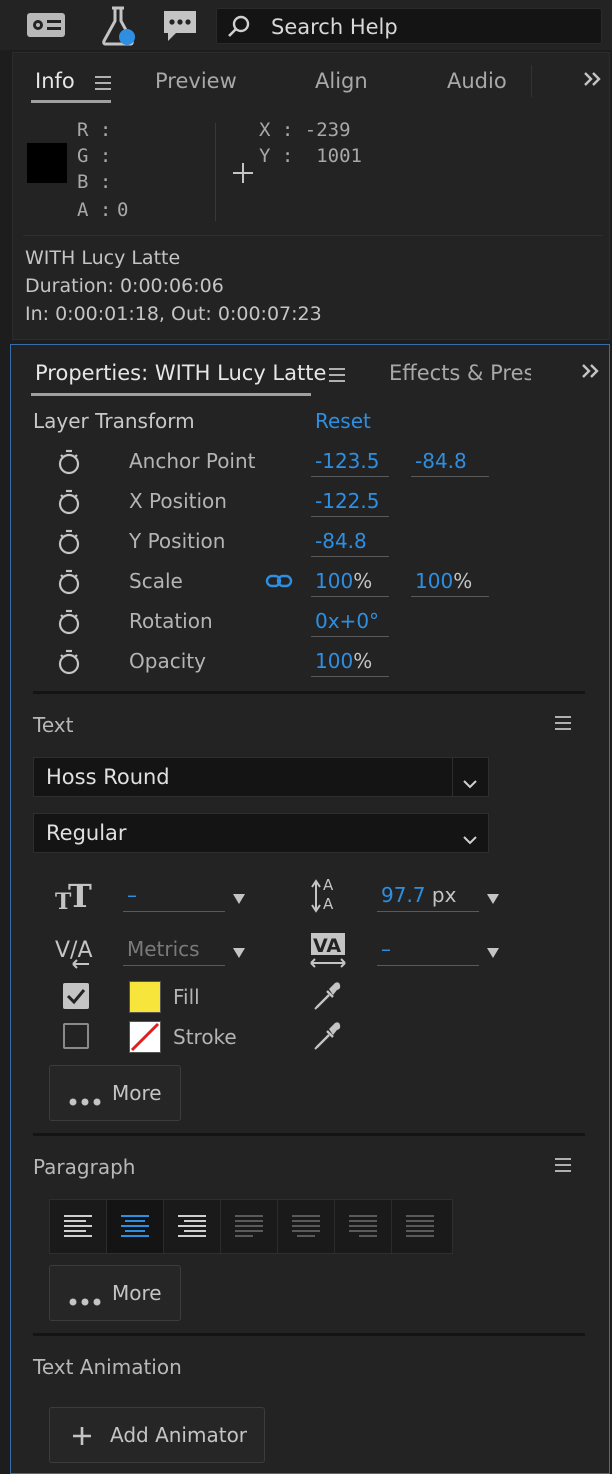 The height and width of the screenshot is (1474, 612). What do you see at coordinates (261, 833) in the screenshot?
I see `font-style-dropdown: Regular` at bounding box center [261, 833].